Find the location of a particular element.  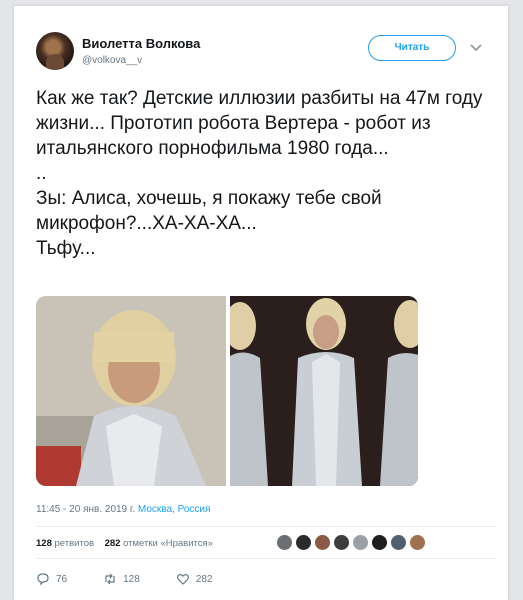

avatar is located at coordinates (55, 51).